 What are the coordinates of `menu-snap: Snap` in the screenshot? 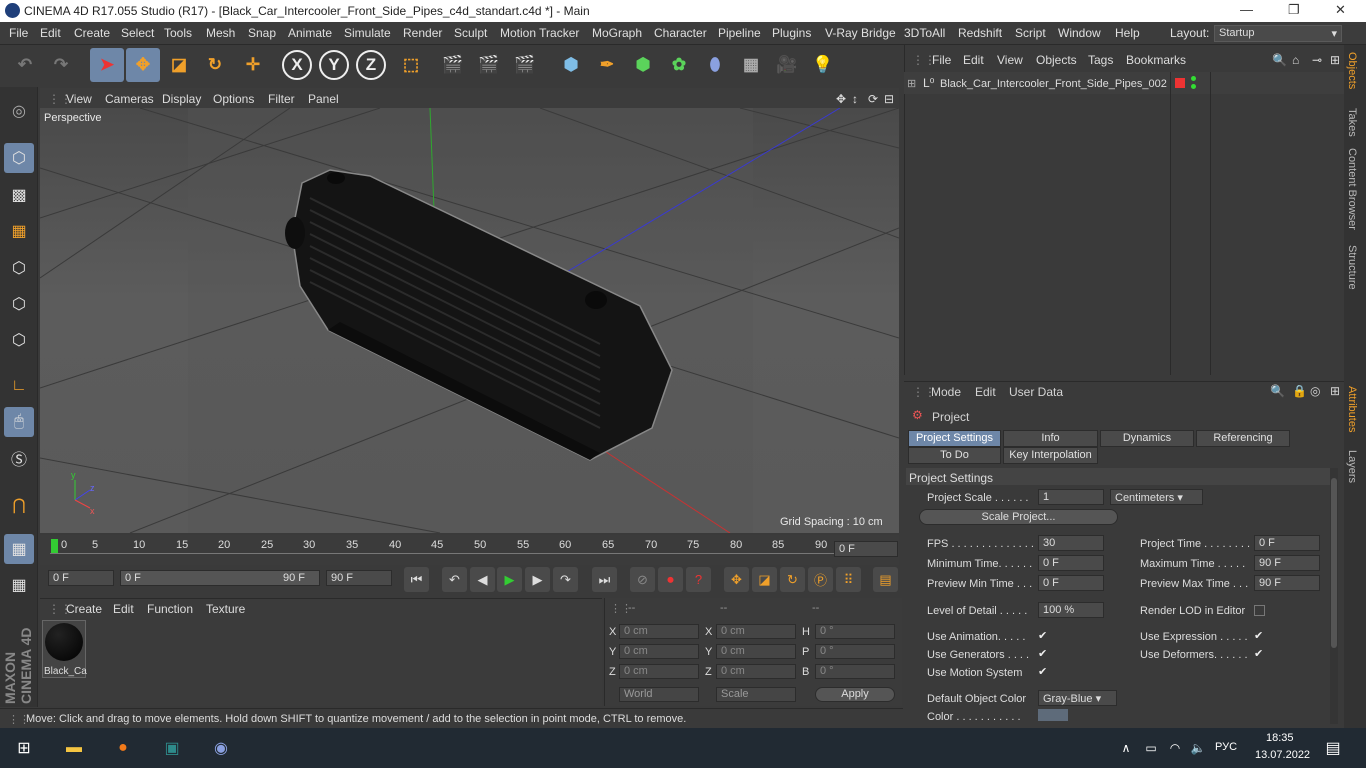 It's located at (262, 33).